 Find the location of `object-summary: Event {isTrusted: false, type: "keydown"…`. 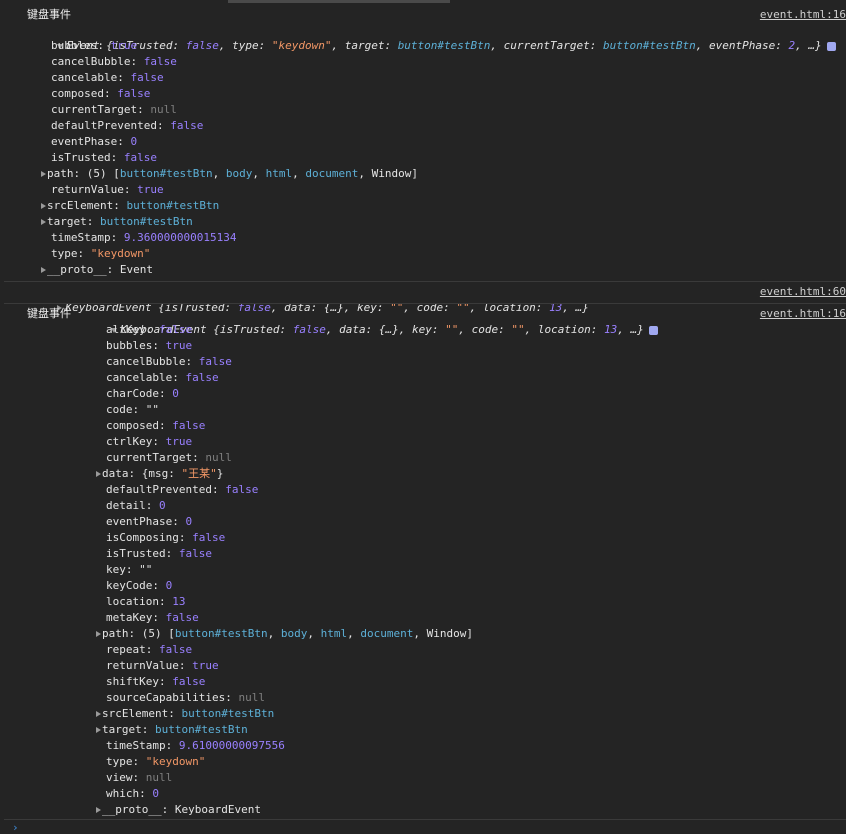

object-summary: Event {isTrusted: false, type: "keydown"… is located at coordinates (433, 37).